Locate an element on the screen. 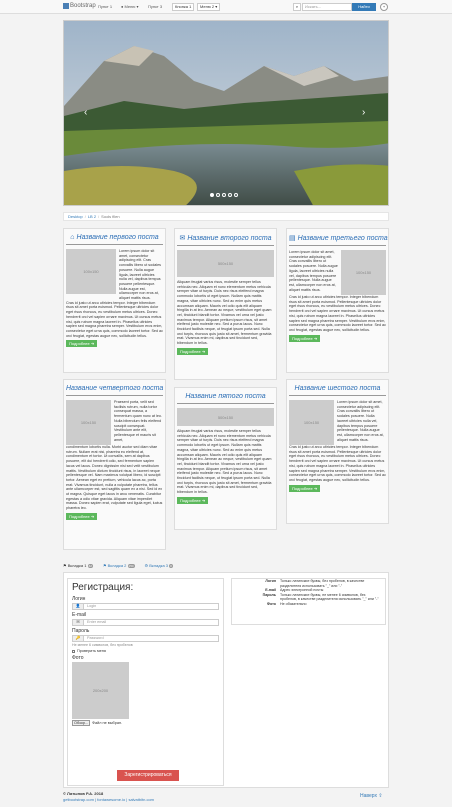 The width and height of the screenshot is (452, 807). tab-3-badge: 0 is located at coordinates (171, 566).